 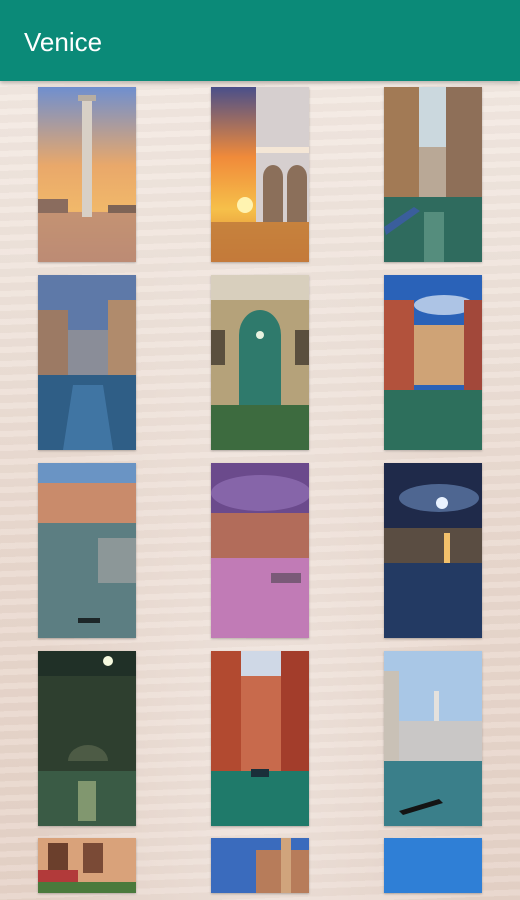 I want to click on canal-reflection-thumbnail, so click(x=87, y=362).